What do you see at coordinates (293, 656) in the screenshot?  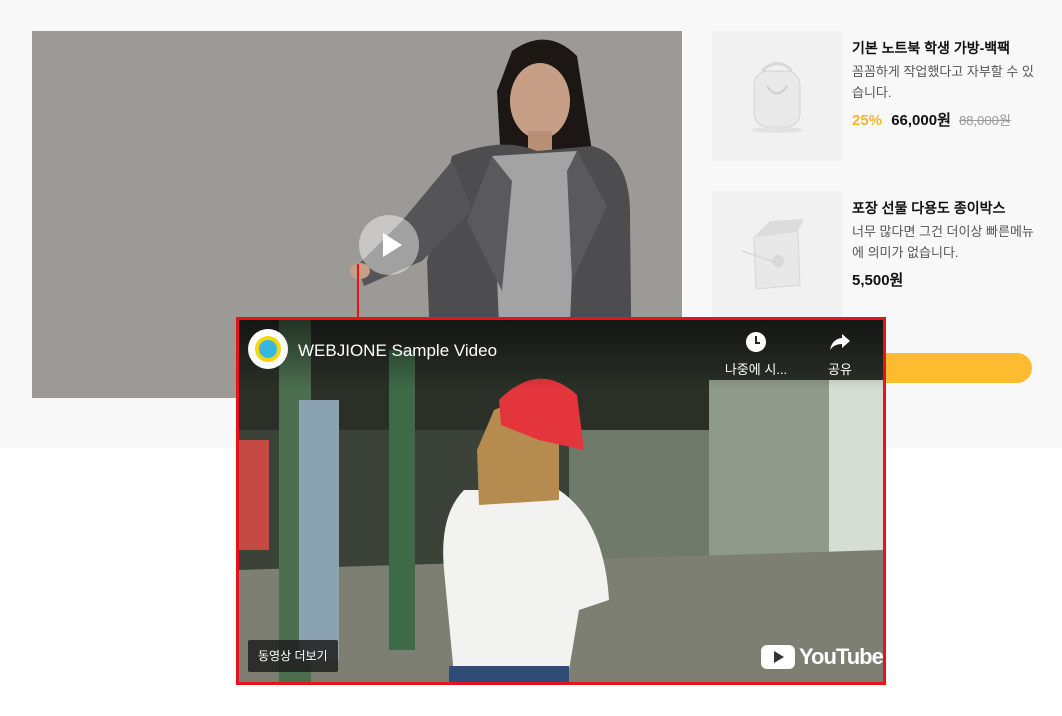 I see `more-videos-button: 동영상 더보기` at bounding box center [293, 656].